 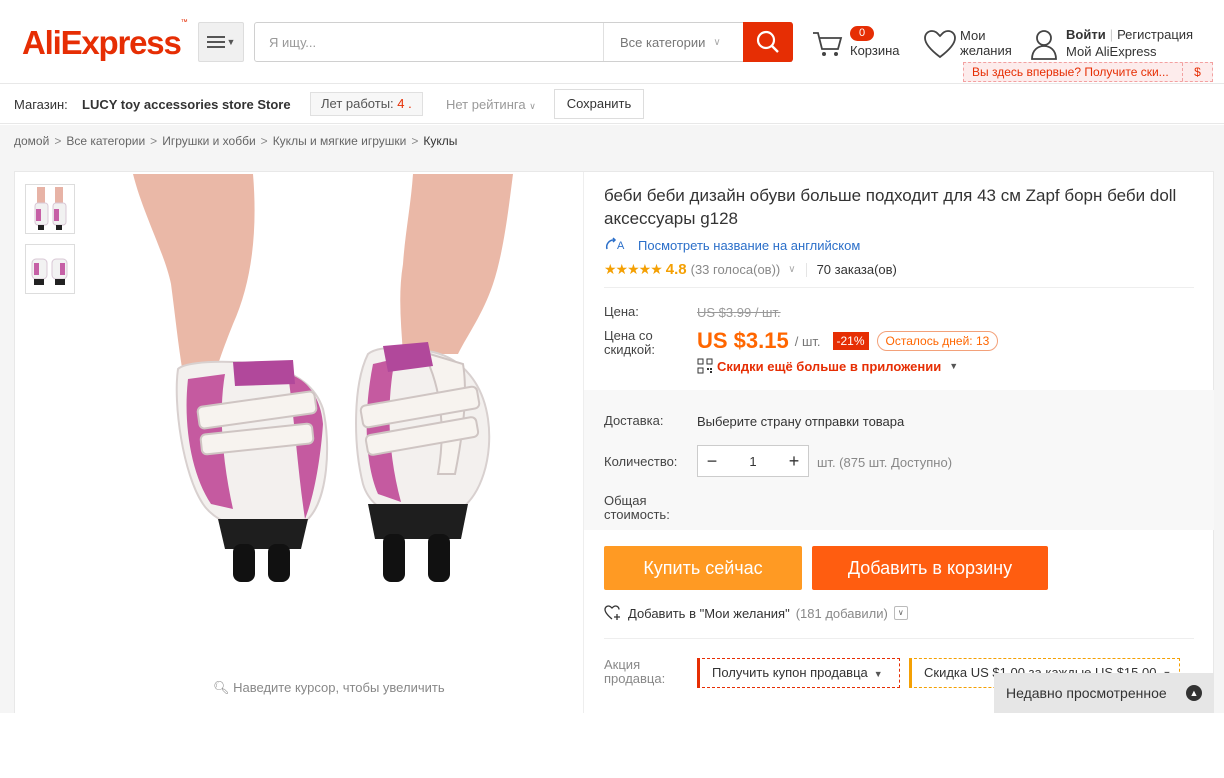 I want to click on translate-icon: A, so click(x=615, y=244).